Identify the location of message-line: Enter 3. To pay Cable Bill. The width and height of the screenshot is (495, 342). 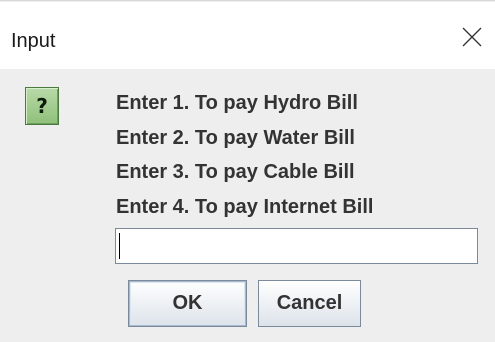
(235, 172).